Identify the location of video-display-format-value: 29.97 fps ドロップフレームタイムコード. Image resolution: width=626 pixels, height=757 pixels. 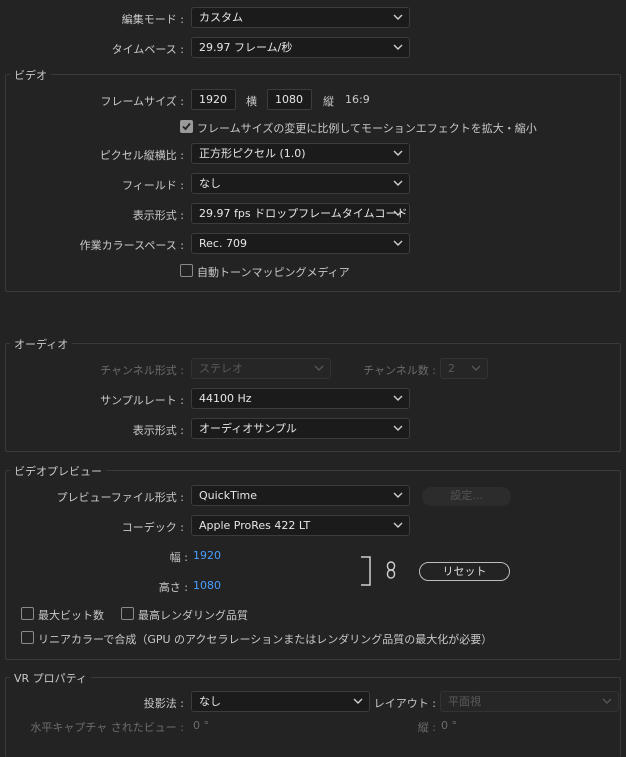
(303, 213).